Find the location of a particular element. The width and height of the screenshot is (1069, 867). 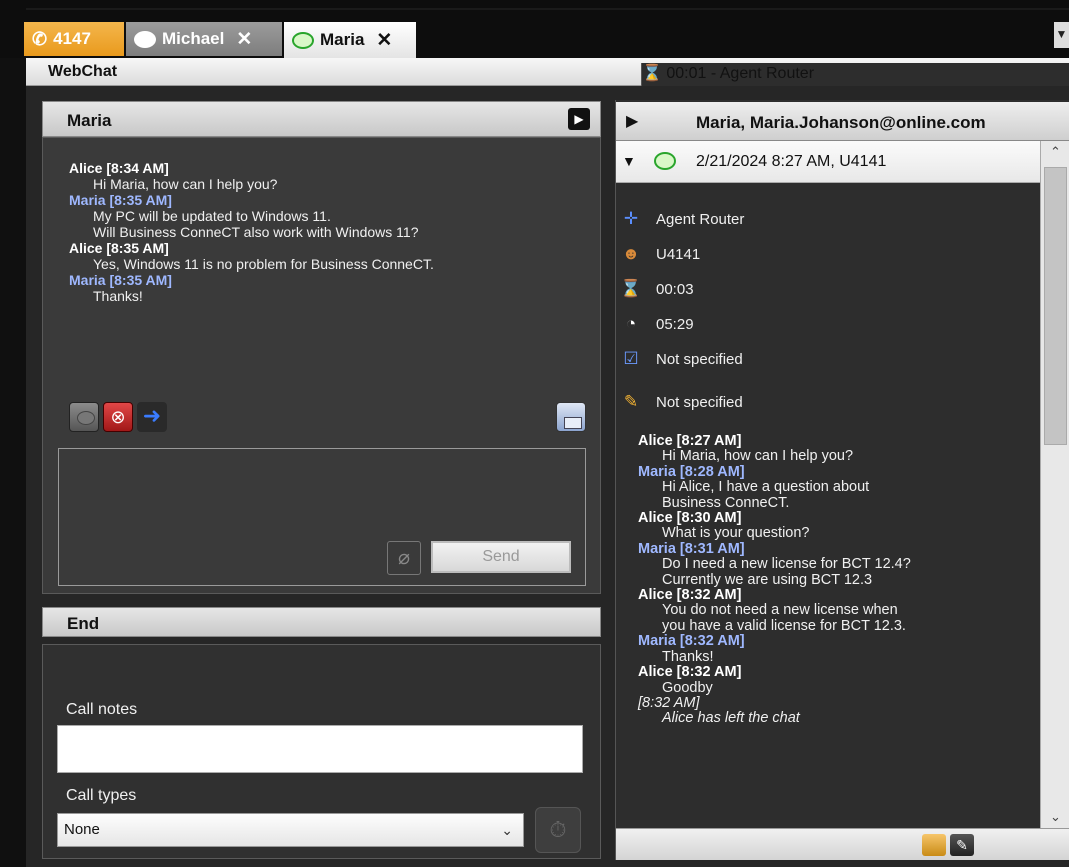

timer-icon: ⏱ is located at coordinates (558, 830).